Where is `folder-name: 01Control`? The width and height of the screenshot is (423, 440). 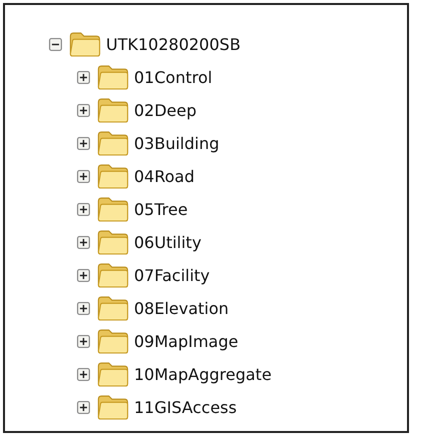 folder-name: 01Control is located at coordinates (173, 77).